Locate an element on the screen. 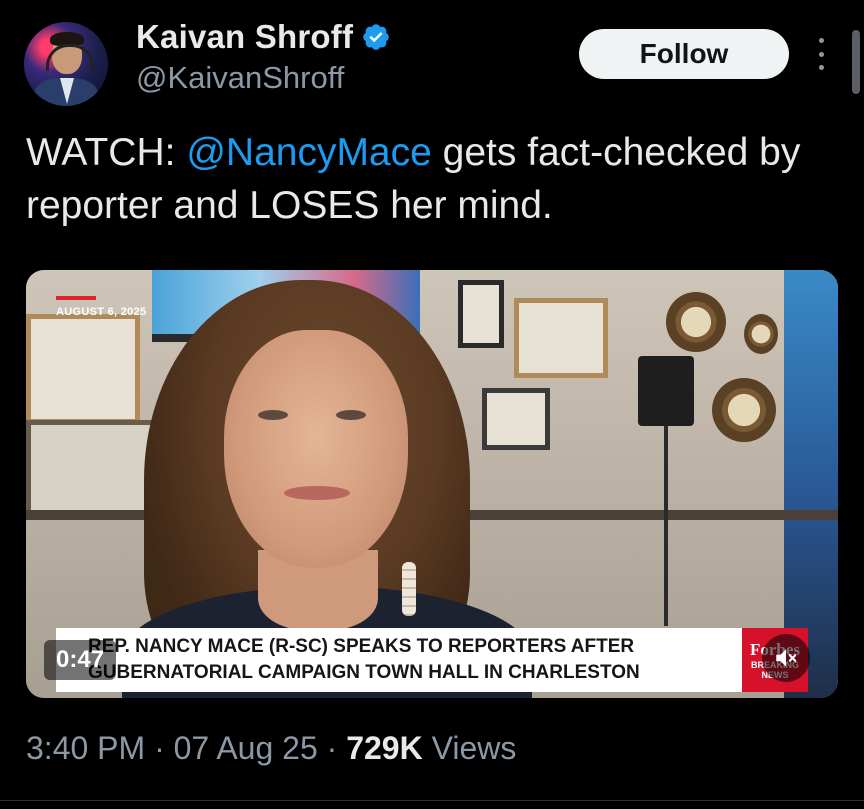  video-date-tag: AUGUST 6, 2025 is located at coordinates (101, 307).